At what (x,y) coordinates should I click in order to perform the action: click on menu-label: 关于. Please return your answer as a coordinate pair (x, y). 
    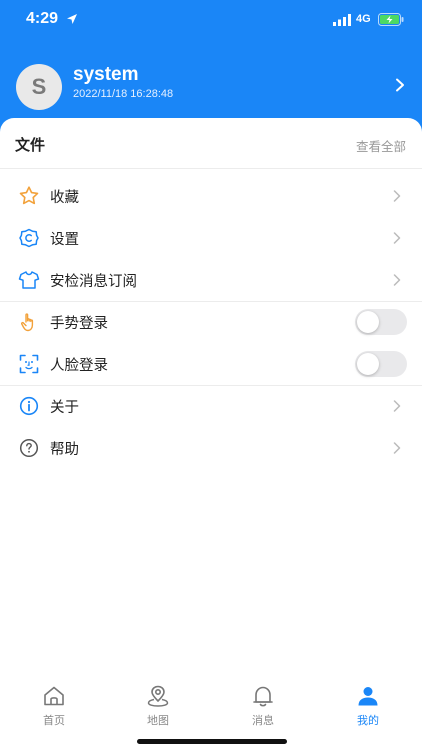
    Looking at the image, I should click on (64, 408).